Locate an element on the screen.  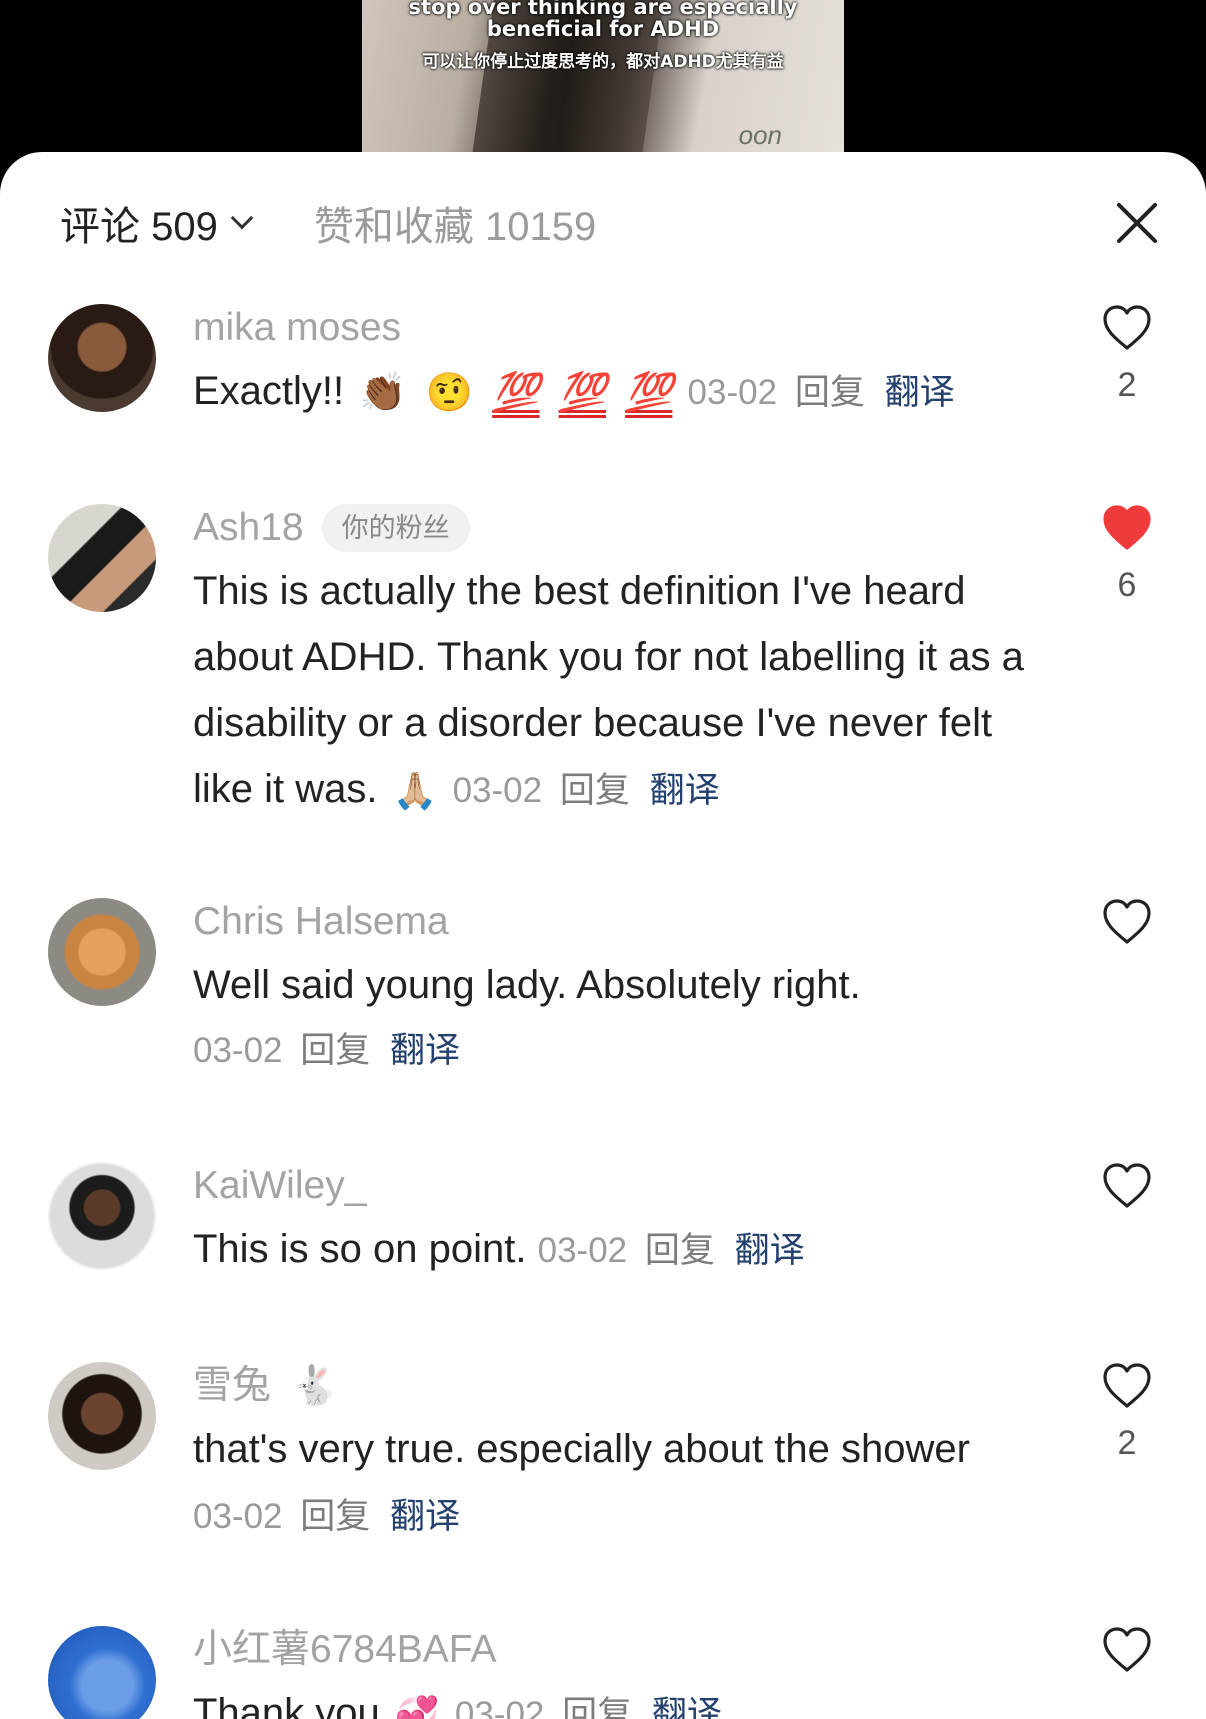
comment-username-row: Ash18 你的粉丝 is located at coordinates (623, 528).